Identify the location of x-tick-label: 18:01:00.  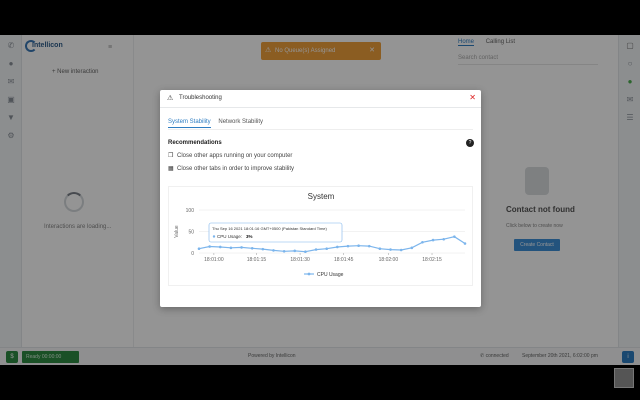
(214, 260).